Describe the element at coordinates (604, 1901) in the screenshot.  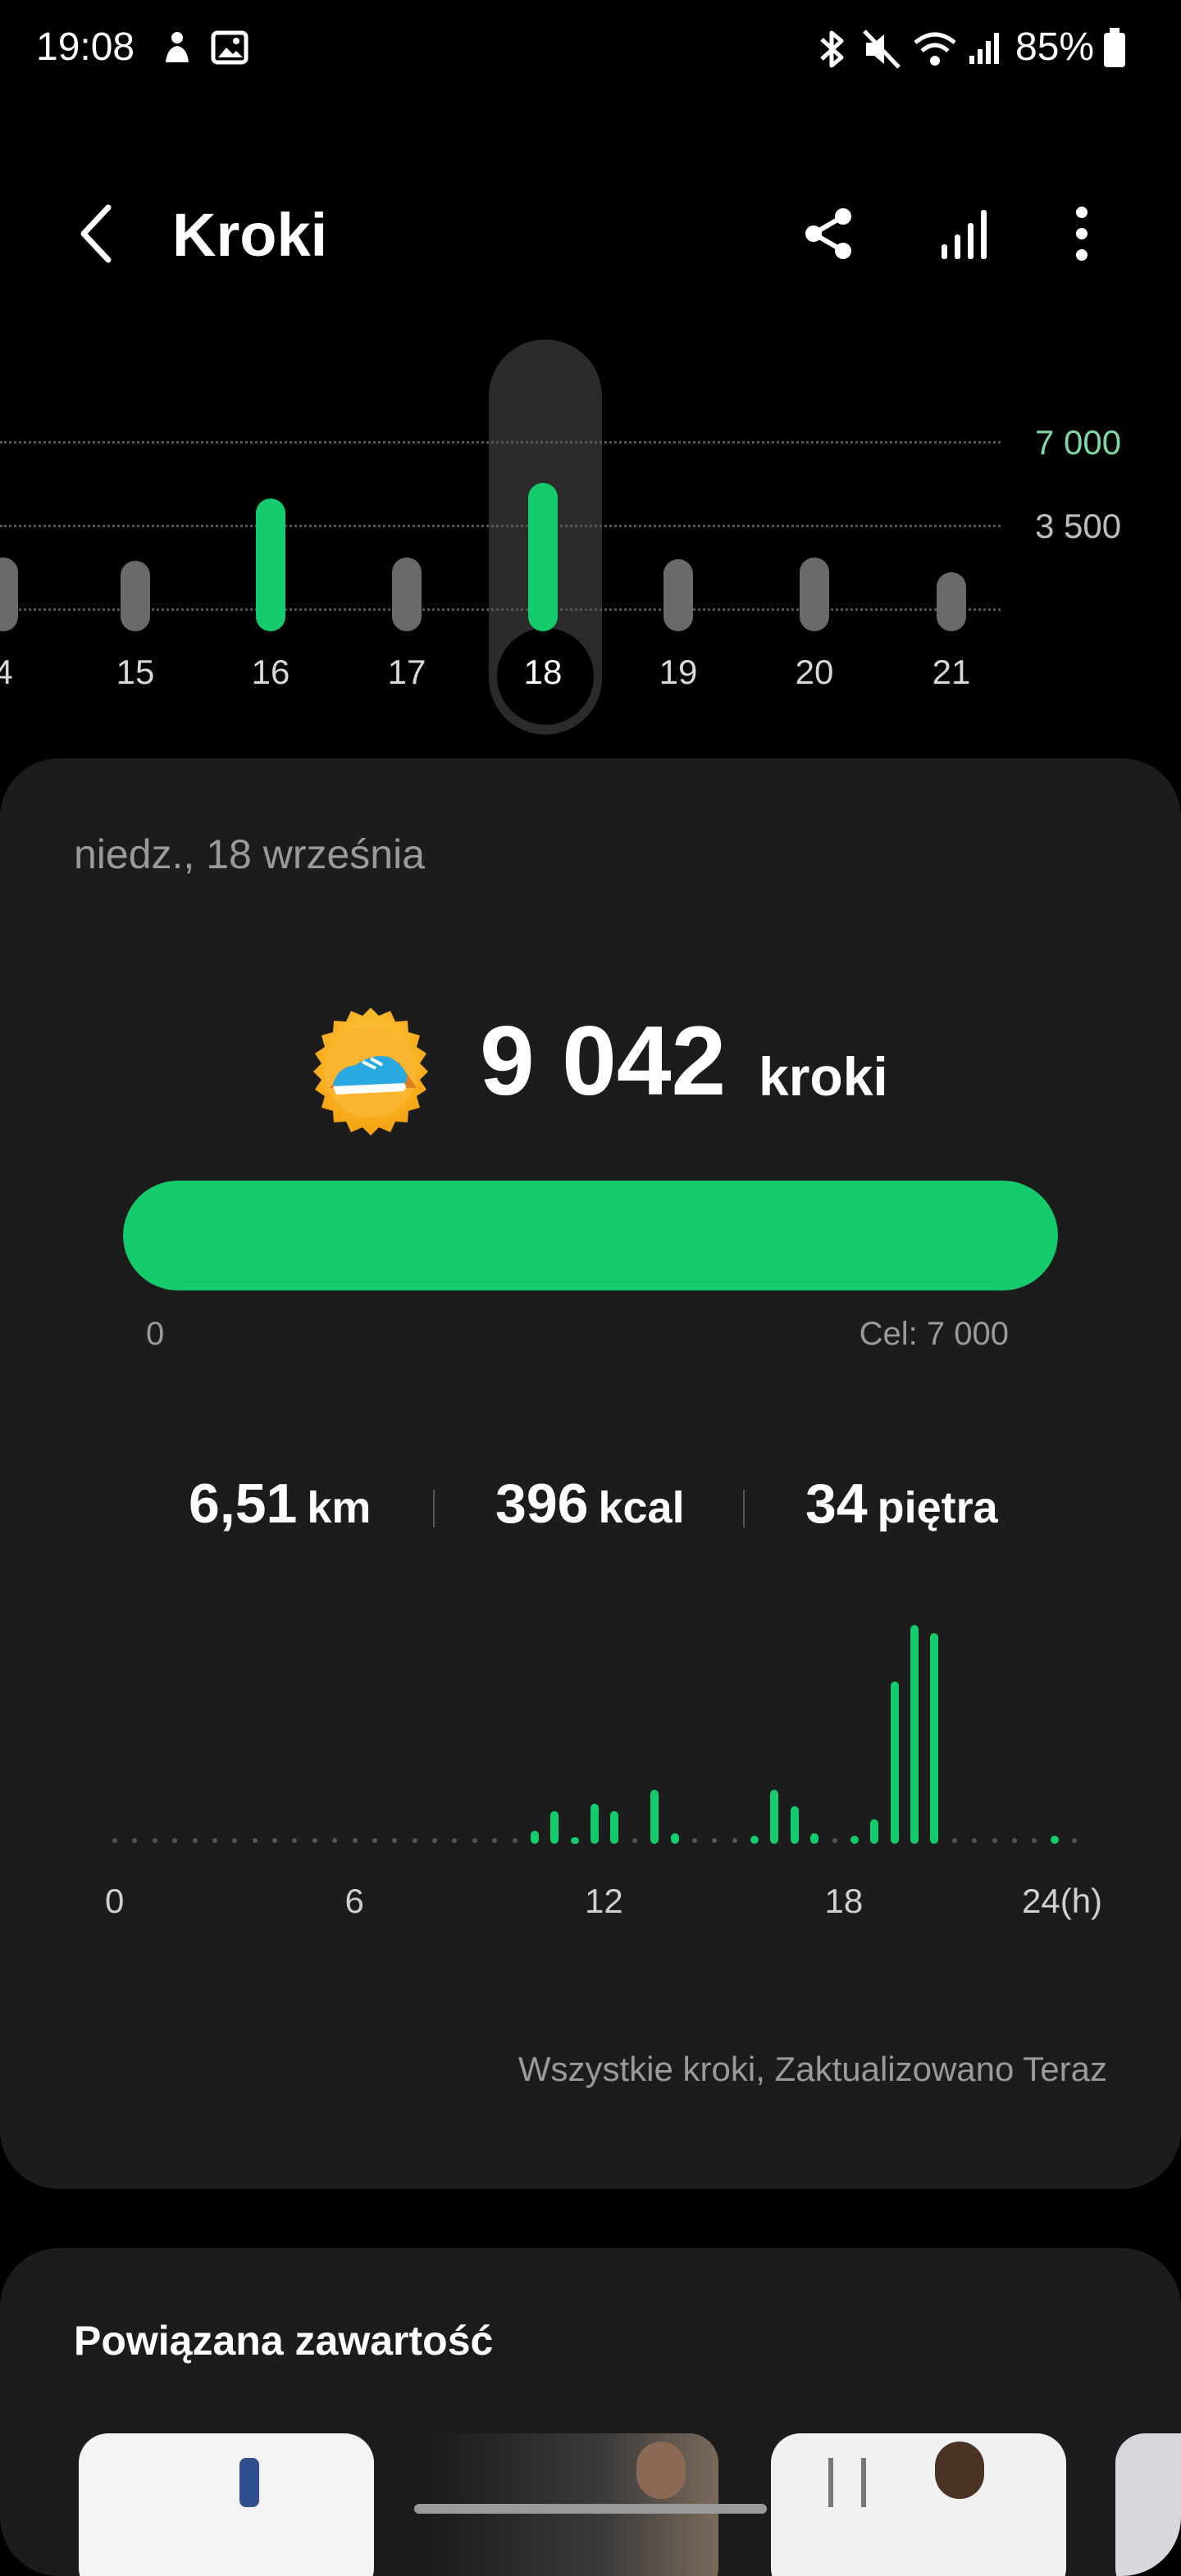
I see `hour-axis-label: 12` at that location.